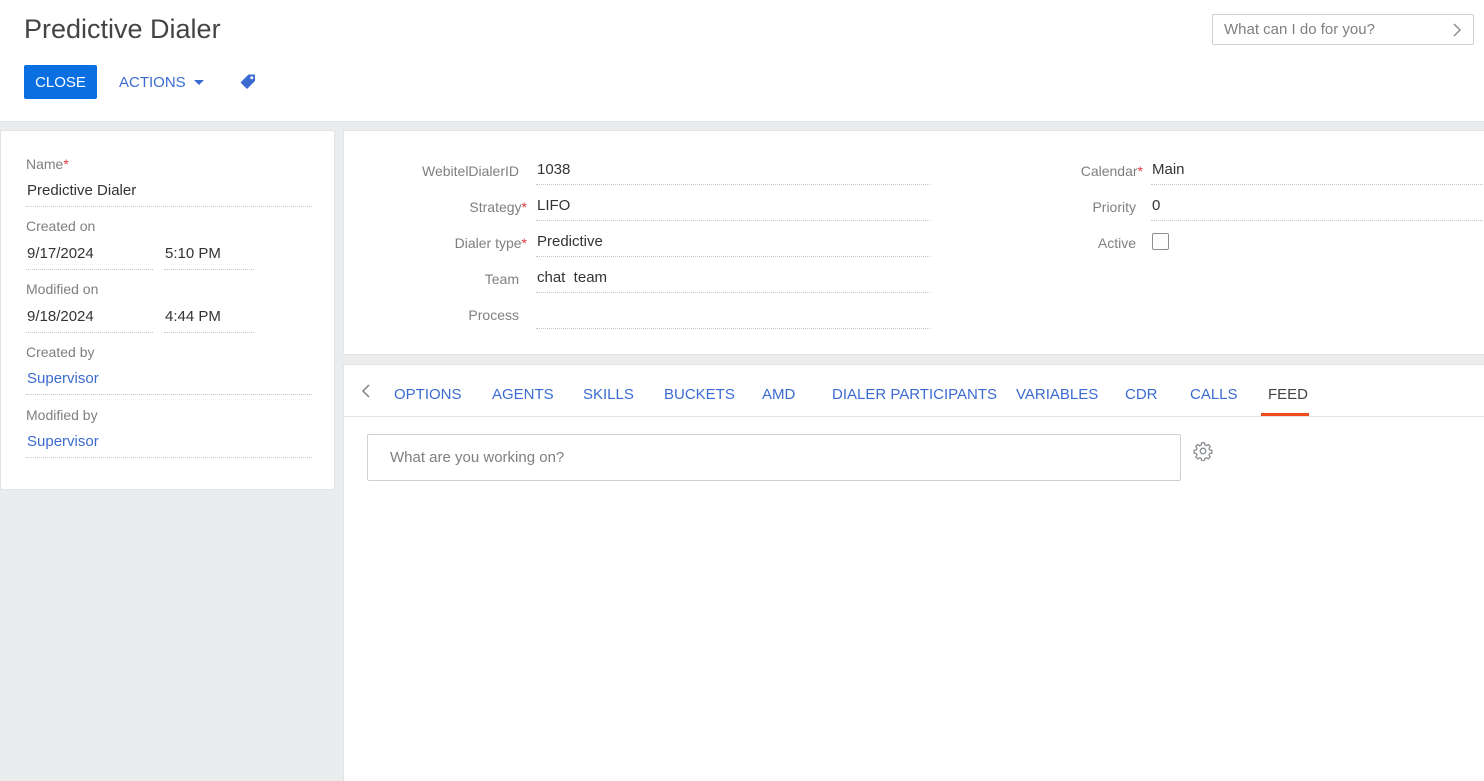  I want to click on active-tab-indicator, so click(1285, 414).